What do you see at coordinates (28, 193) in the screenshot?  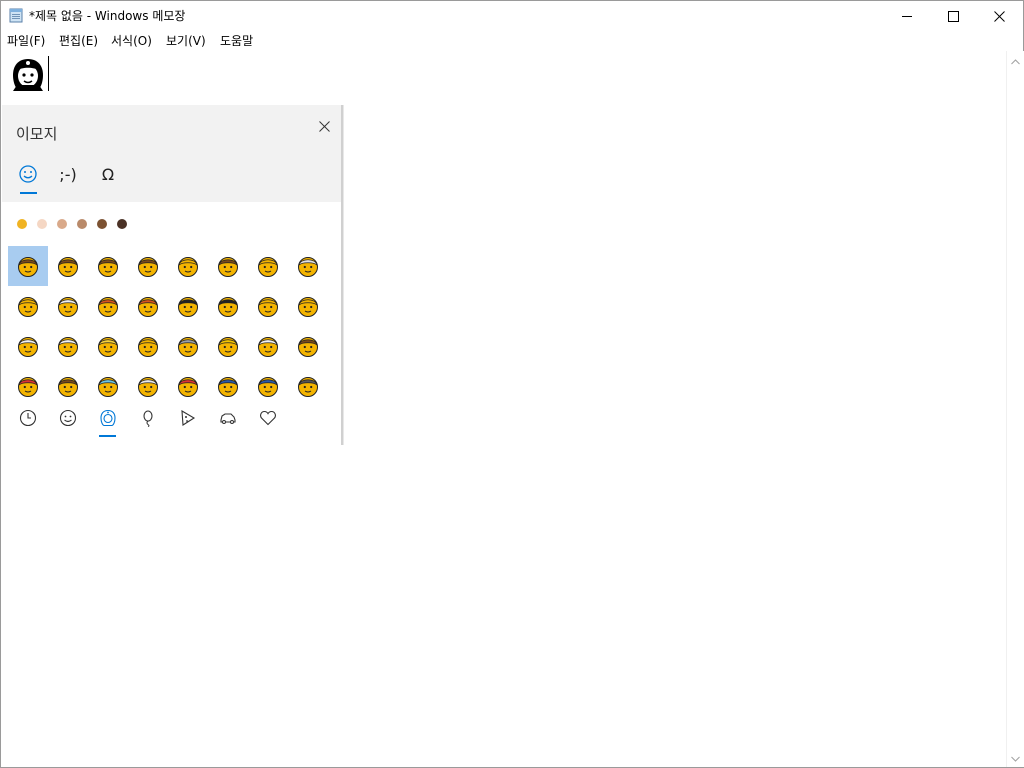 I see `tab-selected-indicator` at bounding box center [28, 193].